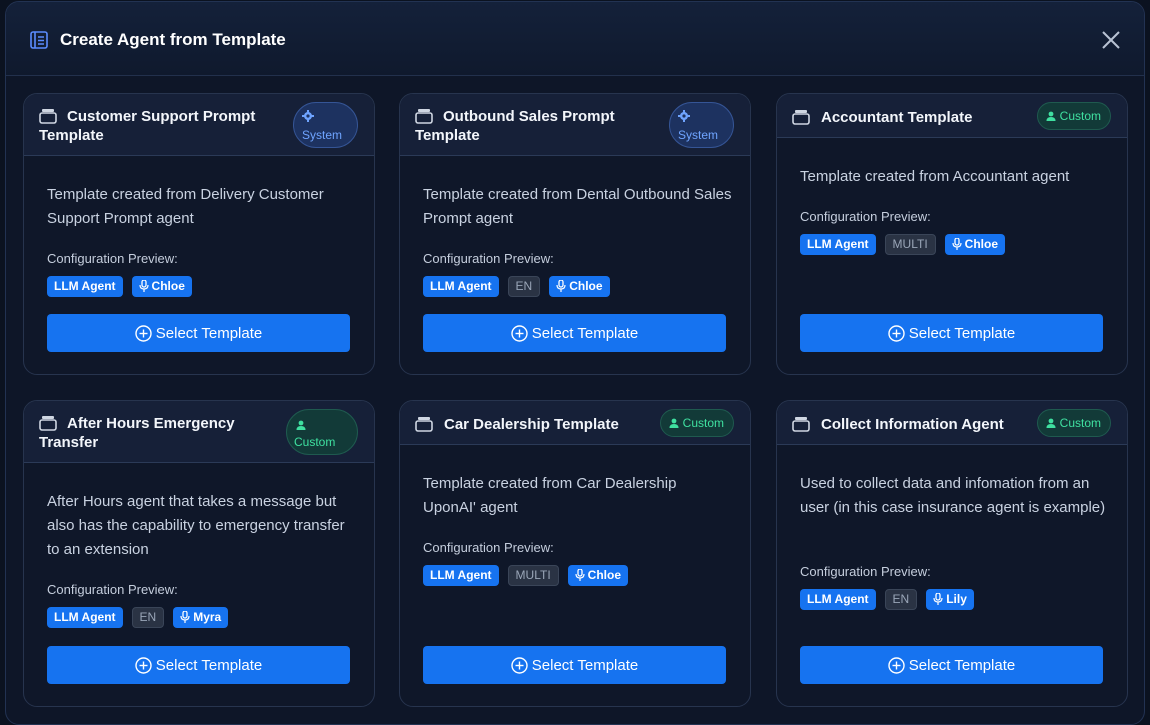 The height and width of the screenshot is (725, 1150). Describe the element at coordinates (515, 126) in the screenshot. I see `card-title: Outbound Sales Prompt Template` at that location.